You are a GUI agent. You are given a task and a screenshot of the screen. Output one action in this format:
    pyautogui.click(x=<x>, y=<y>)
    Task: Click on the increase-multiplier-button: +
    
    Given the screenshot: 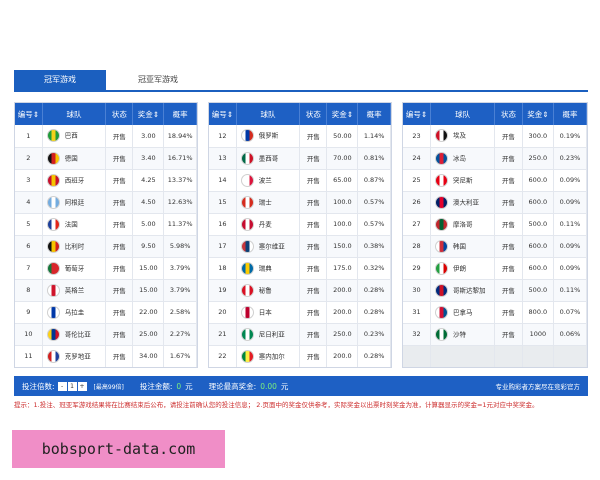 What is the action you would take?
    pyautogui.click(x=82, y=386)
    